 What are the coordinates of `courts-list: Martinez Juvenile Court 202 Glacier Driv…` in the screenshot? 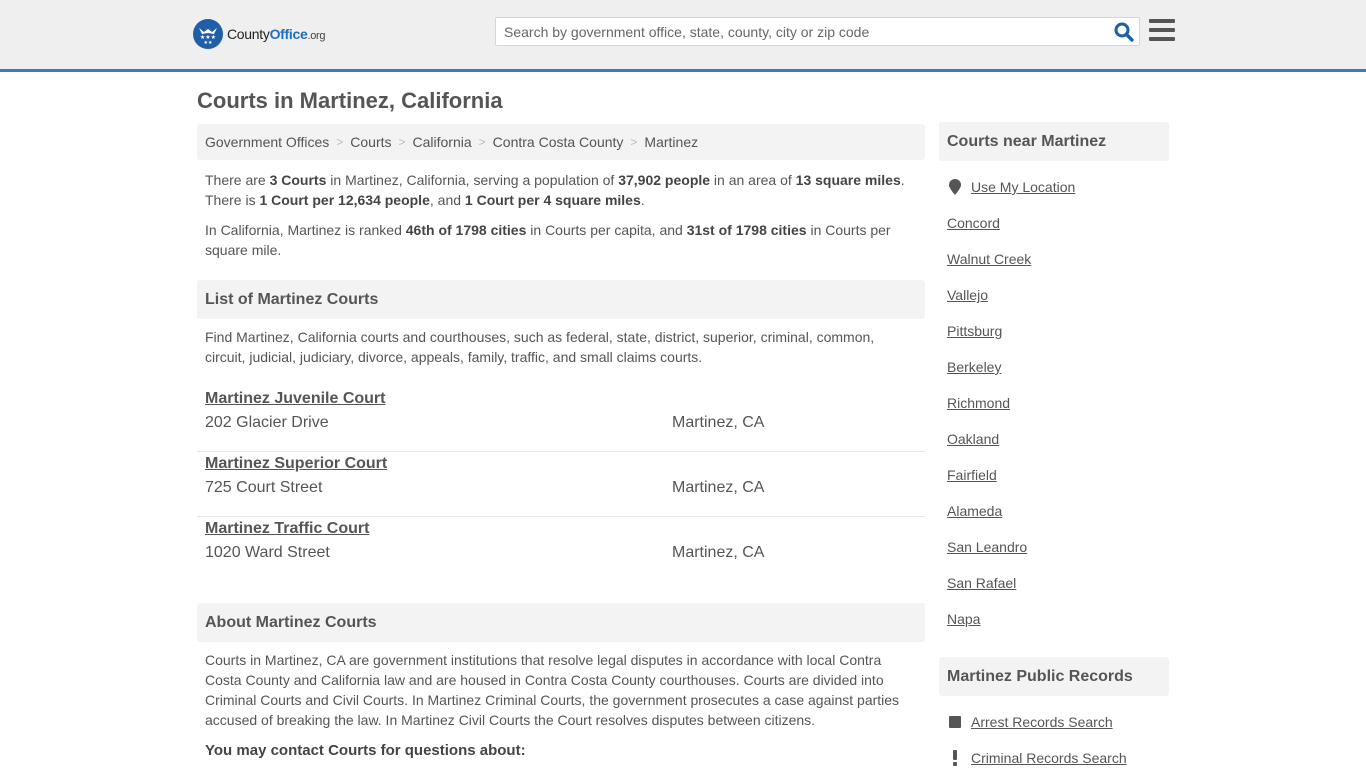 It's located at (561, 484).